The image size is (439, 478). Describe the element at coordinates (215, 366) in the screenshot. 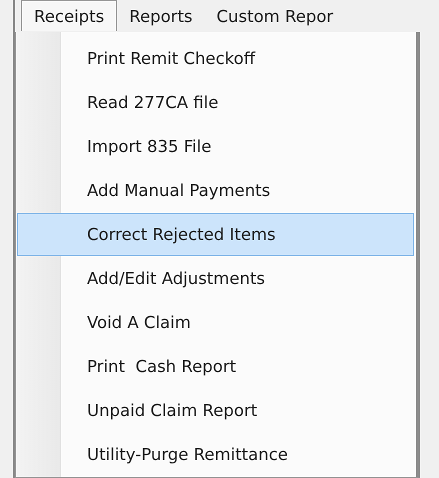

I see `menu-item: Print Cash Report` at that location.